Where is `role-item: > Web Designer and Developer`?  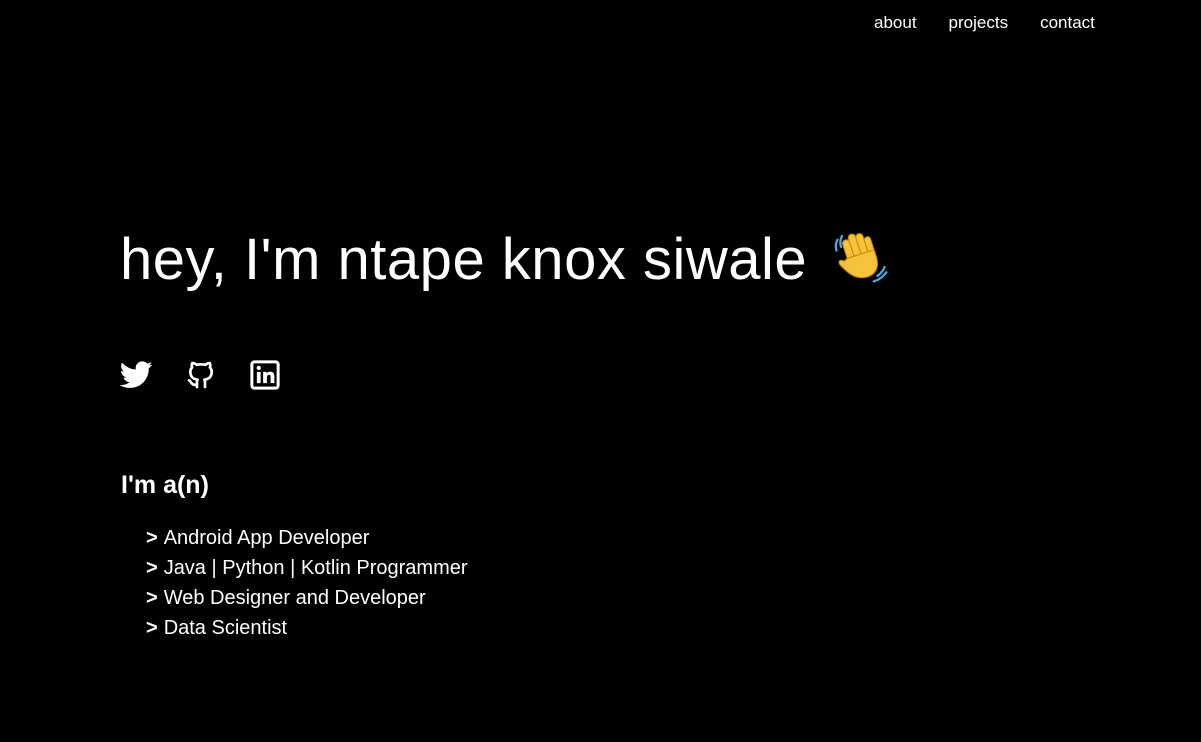 role-item: > Web Designer and Developer is located at coordinates (307, 598).